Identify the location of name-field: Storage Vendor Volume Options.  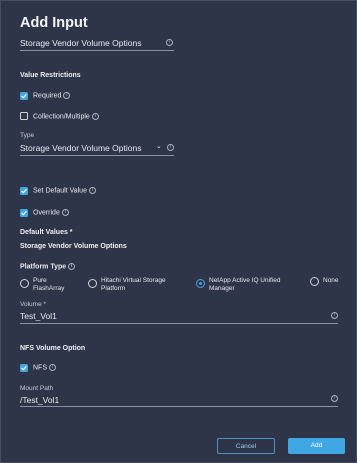
(80, 43).